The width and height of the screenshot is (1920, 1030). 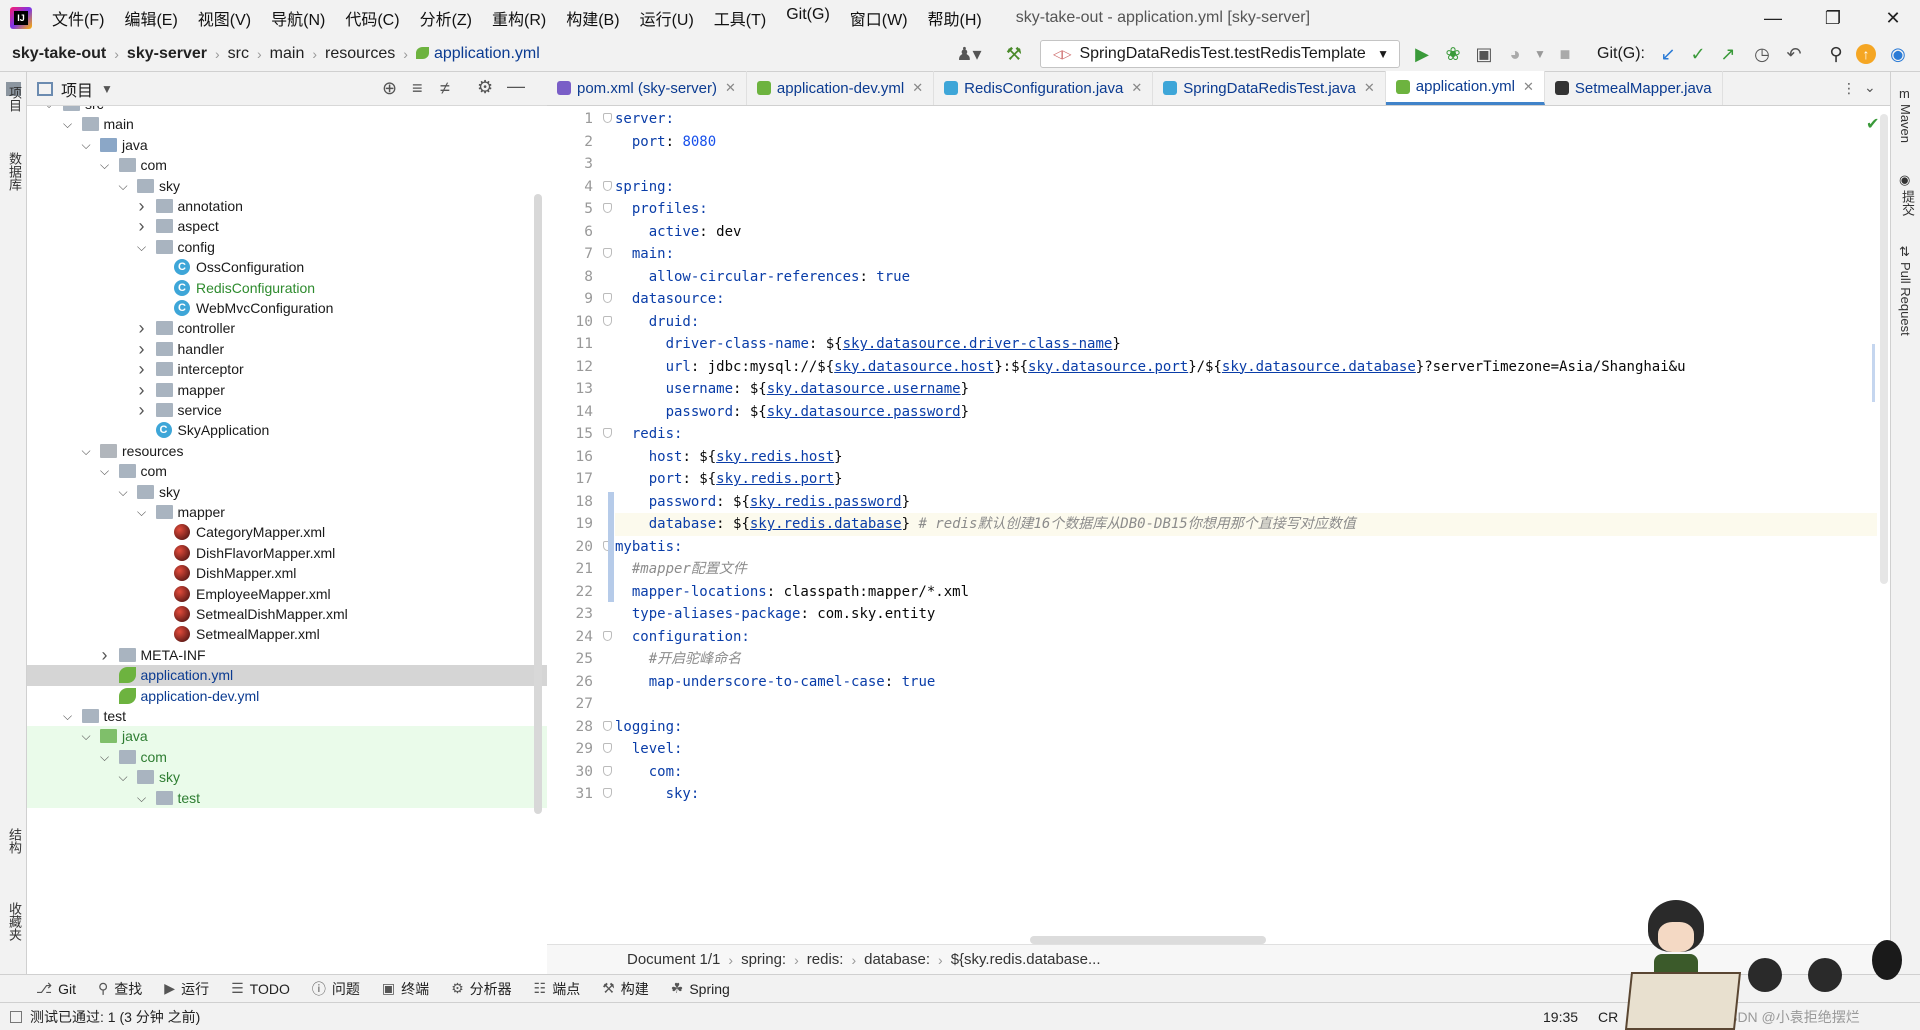 I want to click on tree-scrollbar, so click(x=538, y=504).